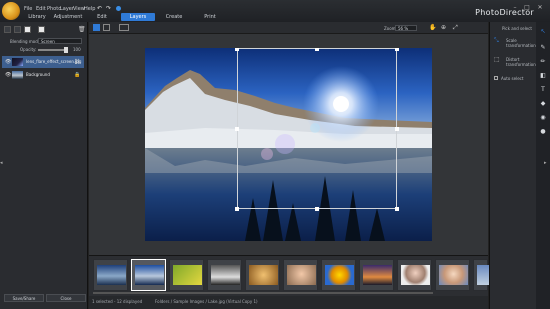  I want to click on shape-tool-icon: ◆, so click(543, 104).